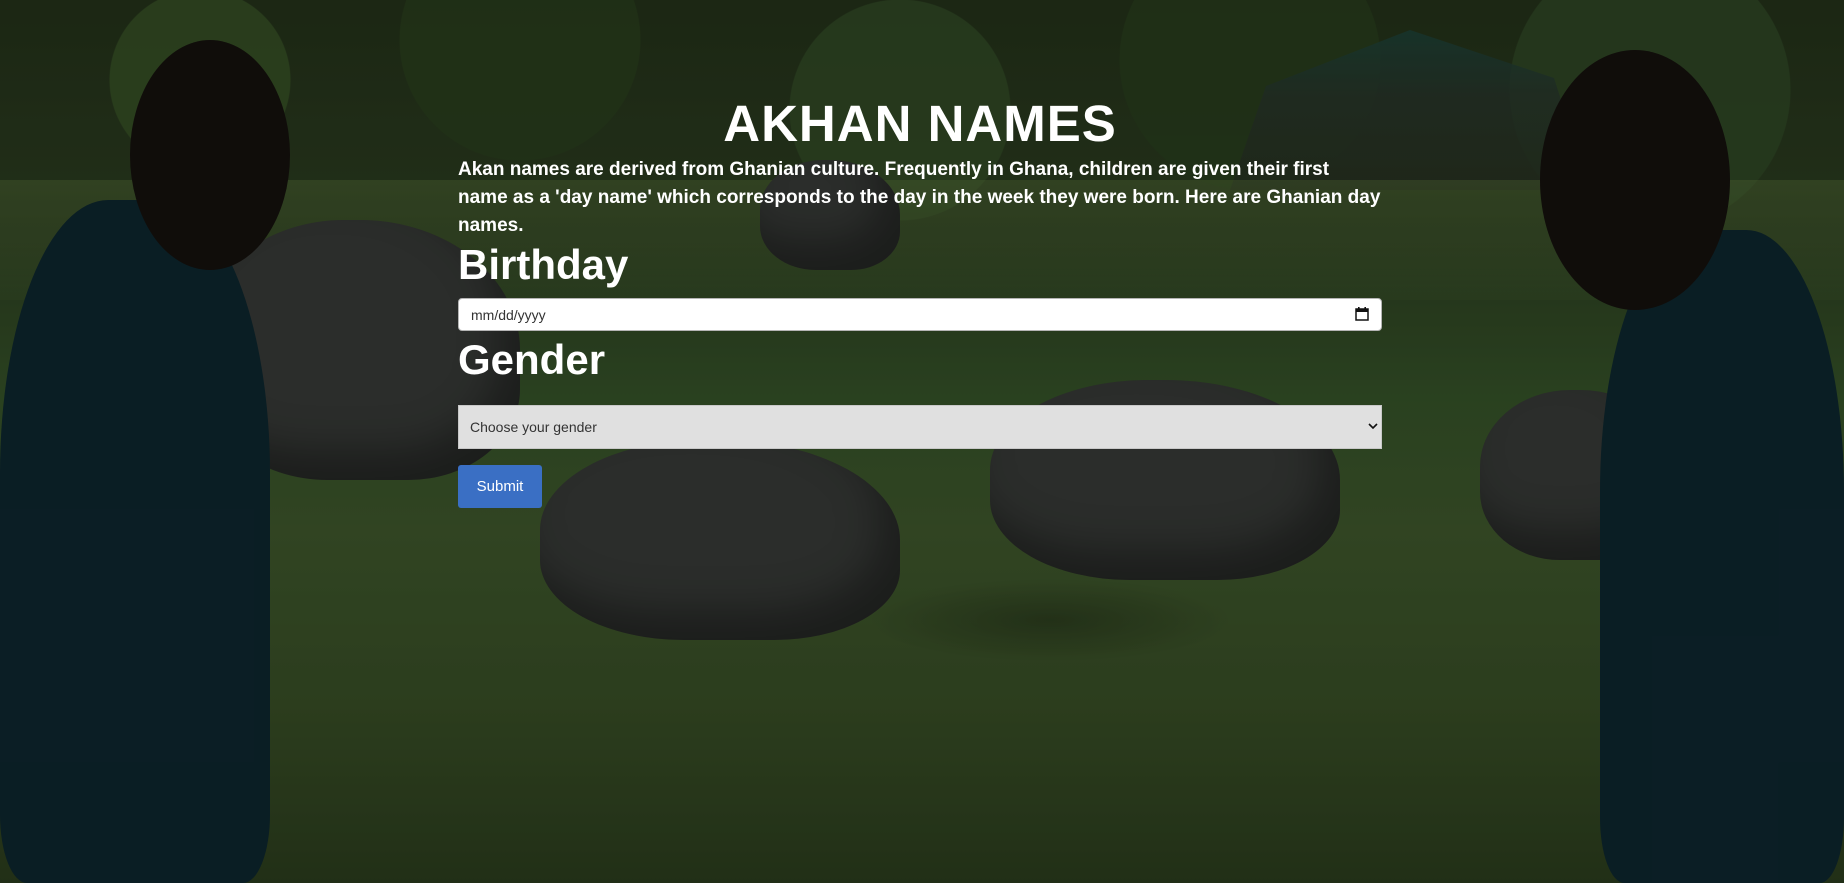 This screenshot has width=1844, height=883. Describe the element at coordinates (500, 486) in the screenshot. I see `submit-button: Submit` at that location.